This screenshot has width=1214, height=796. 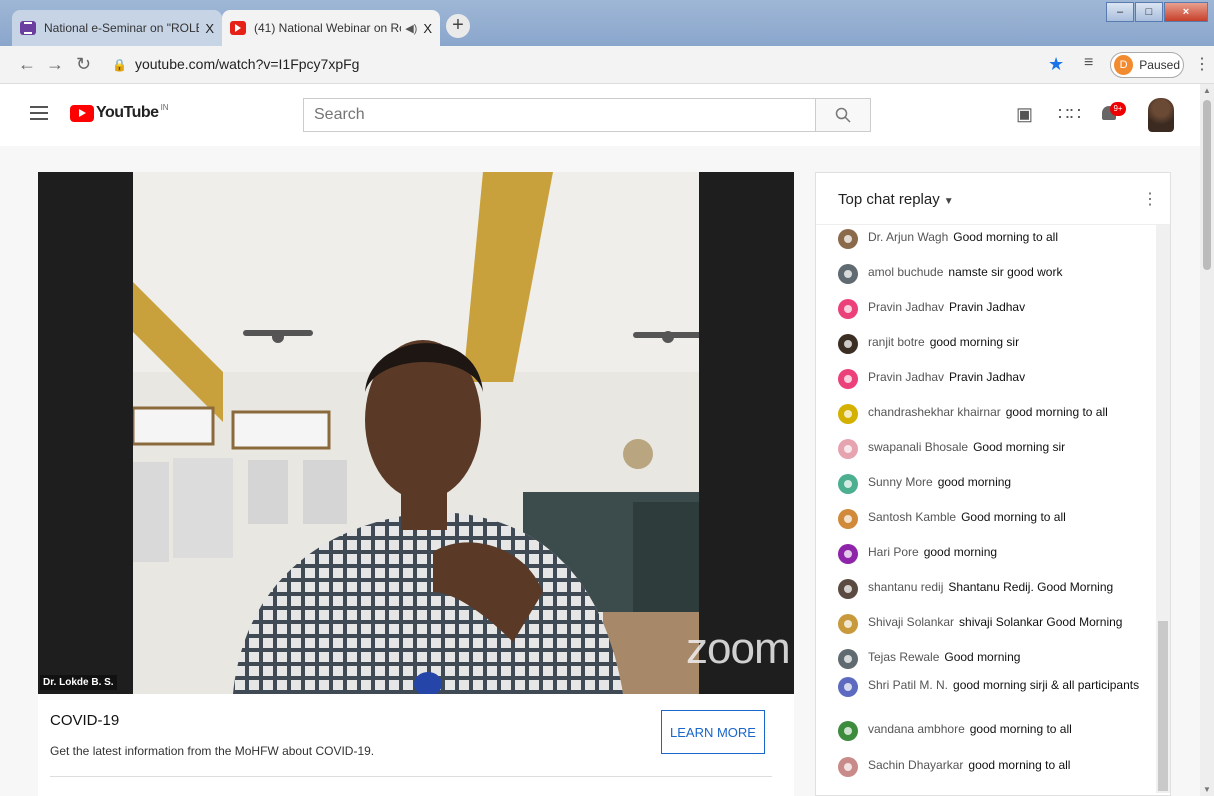 What do you see at coordinates (235, 64) in the screenshot?
I see `url-field: 🔒 youtube.com/watch?v=I1Fpcy7xpFg` at bounding box center [235, 64].